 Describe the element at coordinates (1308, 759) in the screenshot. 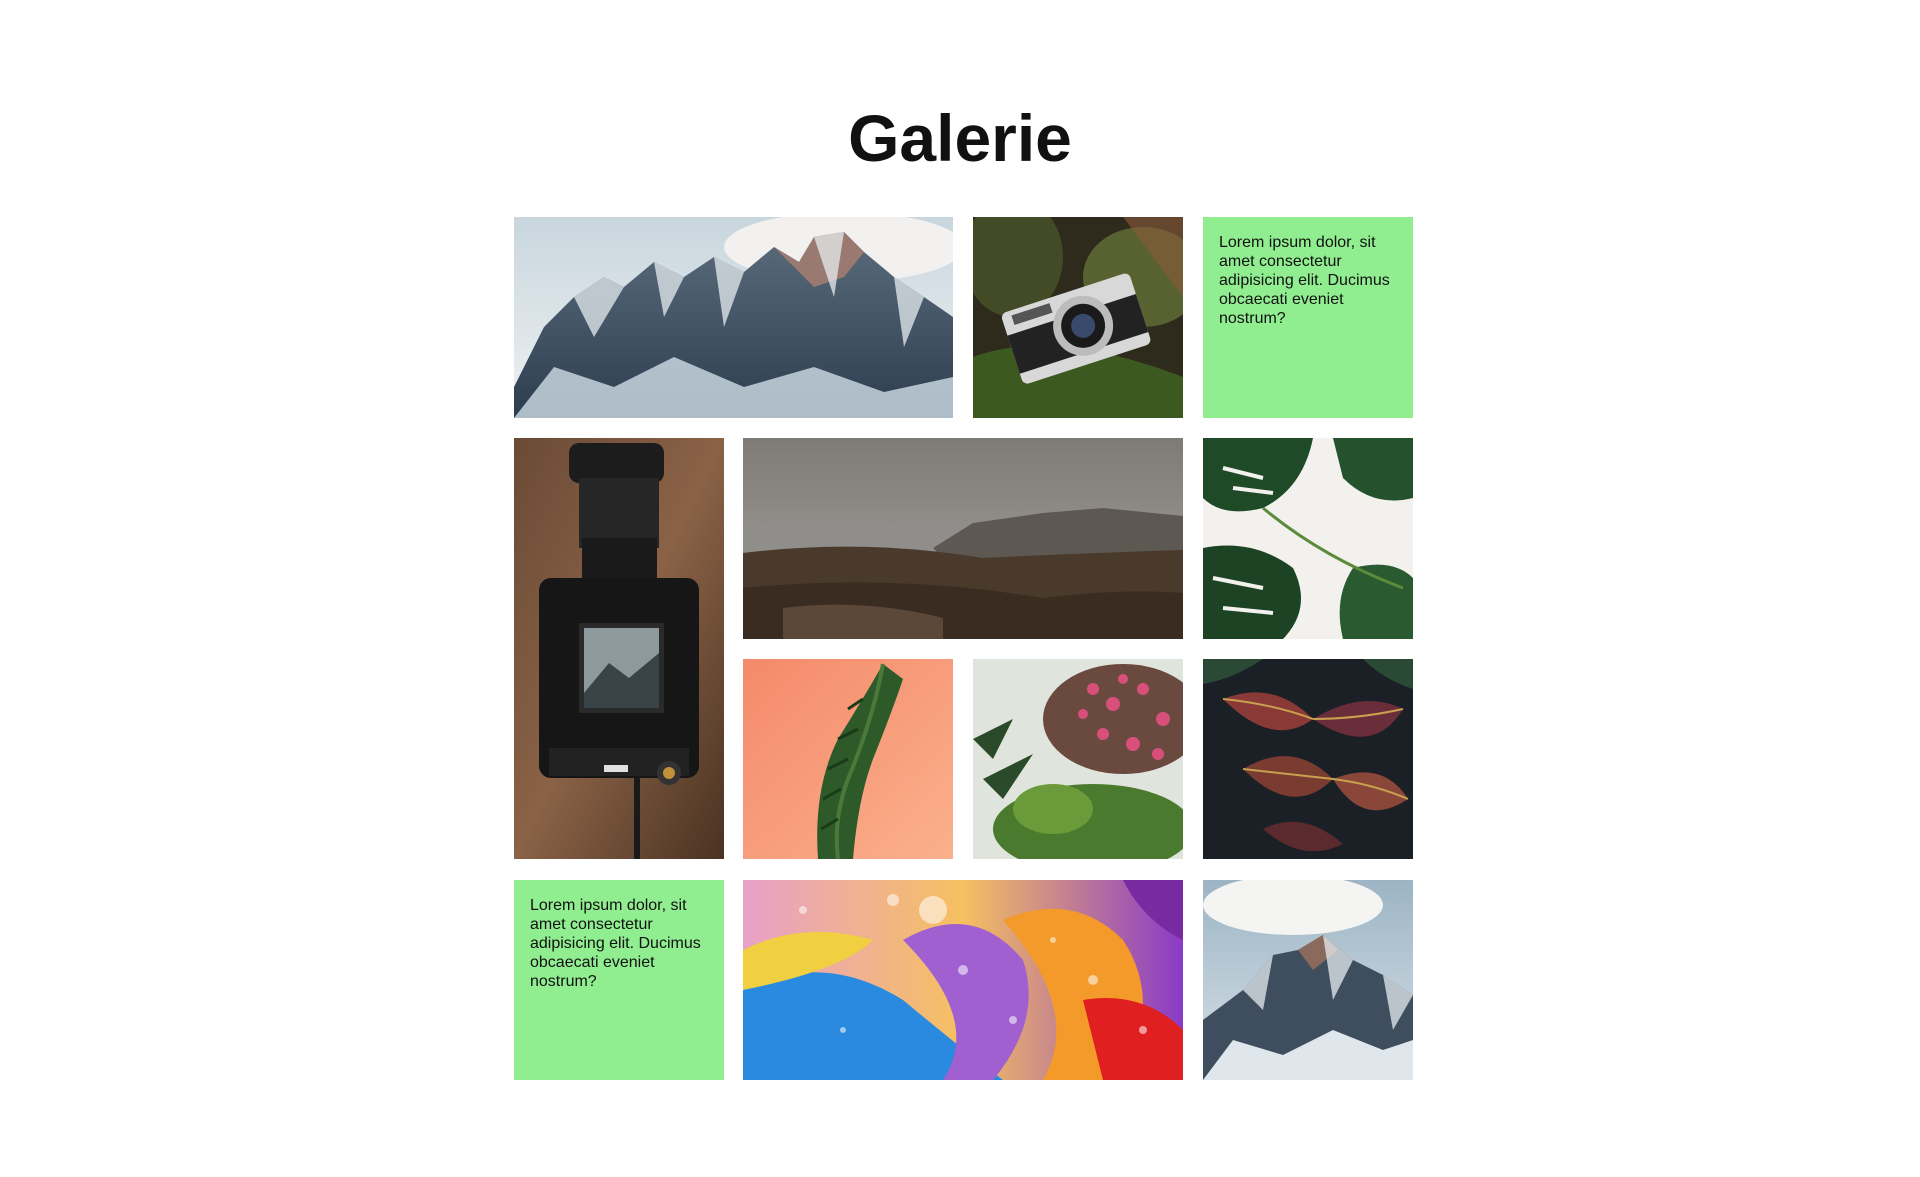

I see `gallery-image-croton-leaves` at that location.